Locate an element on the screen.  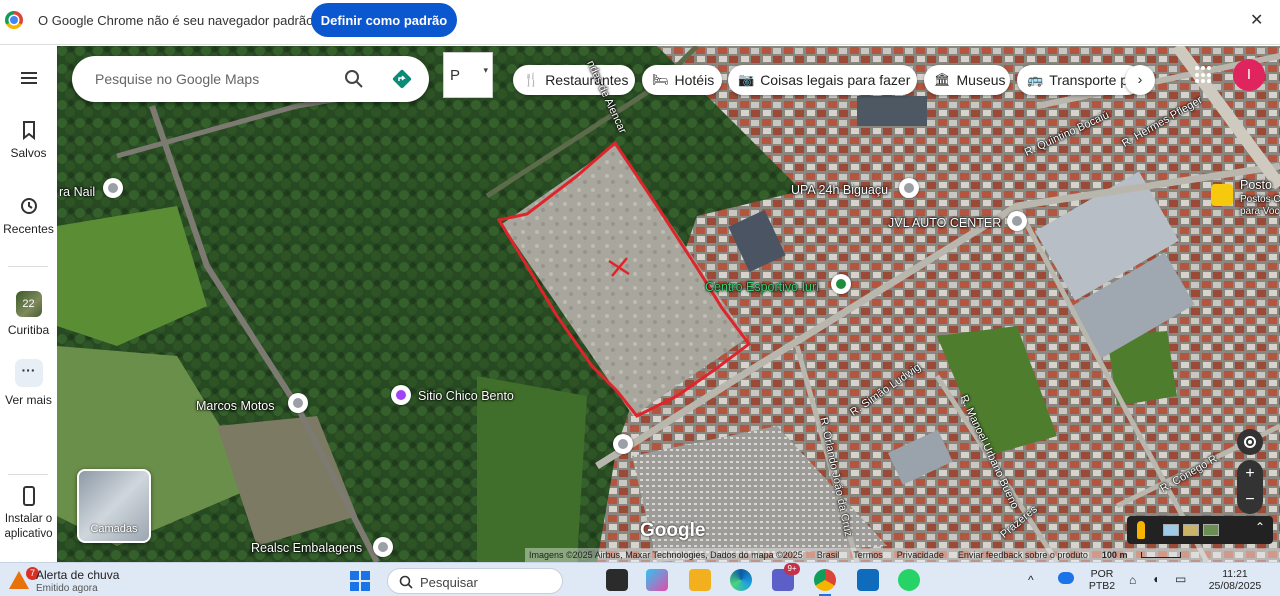
keyboard-layout: PTB2 is located at coordinates (1102, 586).